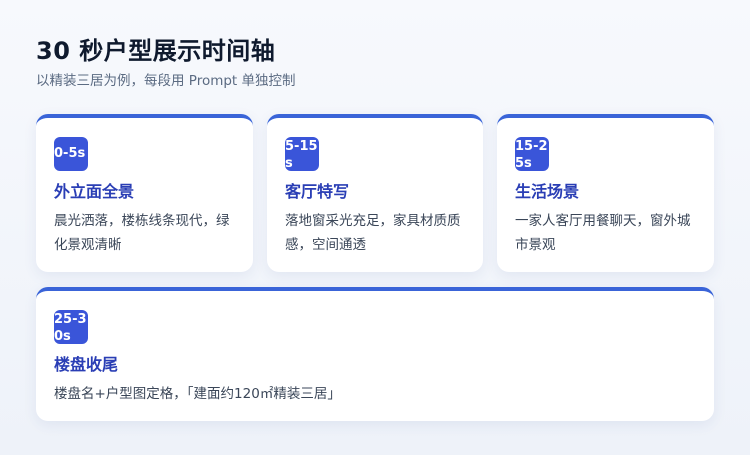  What do you see at coordinates (373, 233) in the screenshot?
I see `card-description: 落地窗采光充足，家具材质质感，空间通透` at bounding box center [373, 233].